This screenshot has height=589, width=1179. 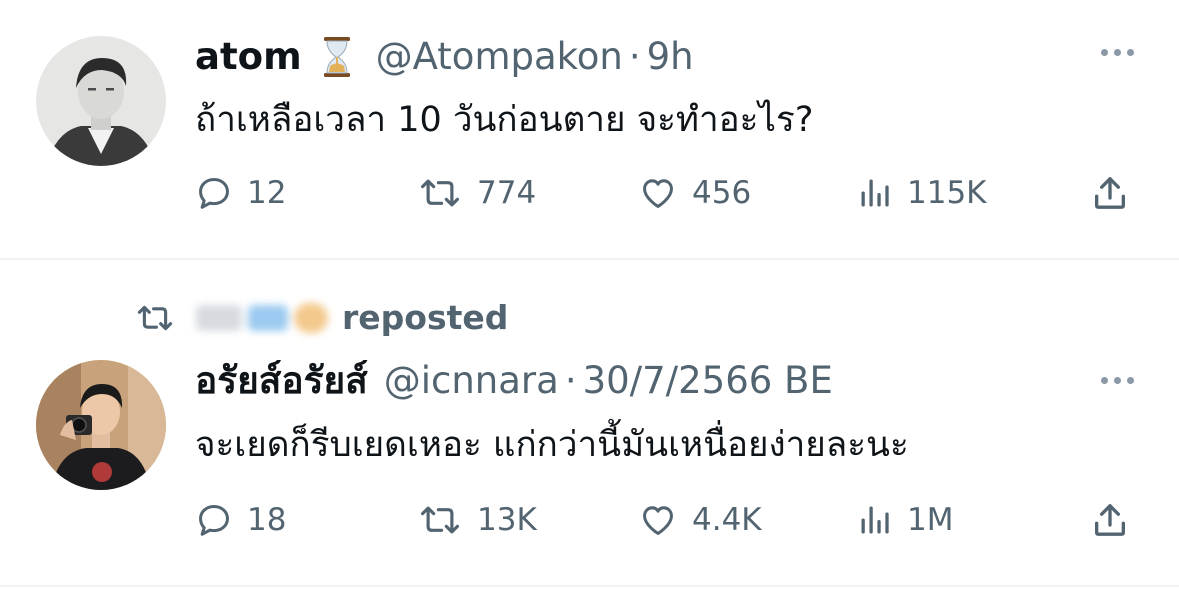 I want to click on like-count: 4.4K, so click(x=727, y=520).